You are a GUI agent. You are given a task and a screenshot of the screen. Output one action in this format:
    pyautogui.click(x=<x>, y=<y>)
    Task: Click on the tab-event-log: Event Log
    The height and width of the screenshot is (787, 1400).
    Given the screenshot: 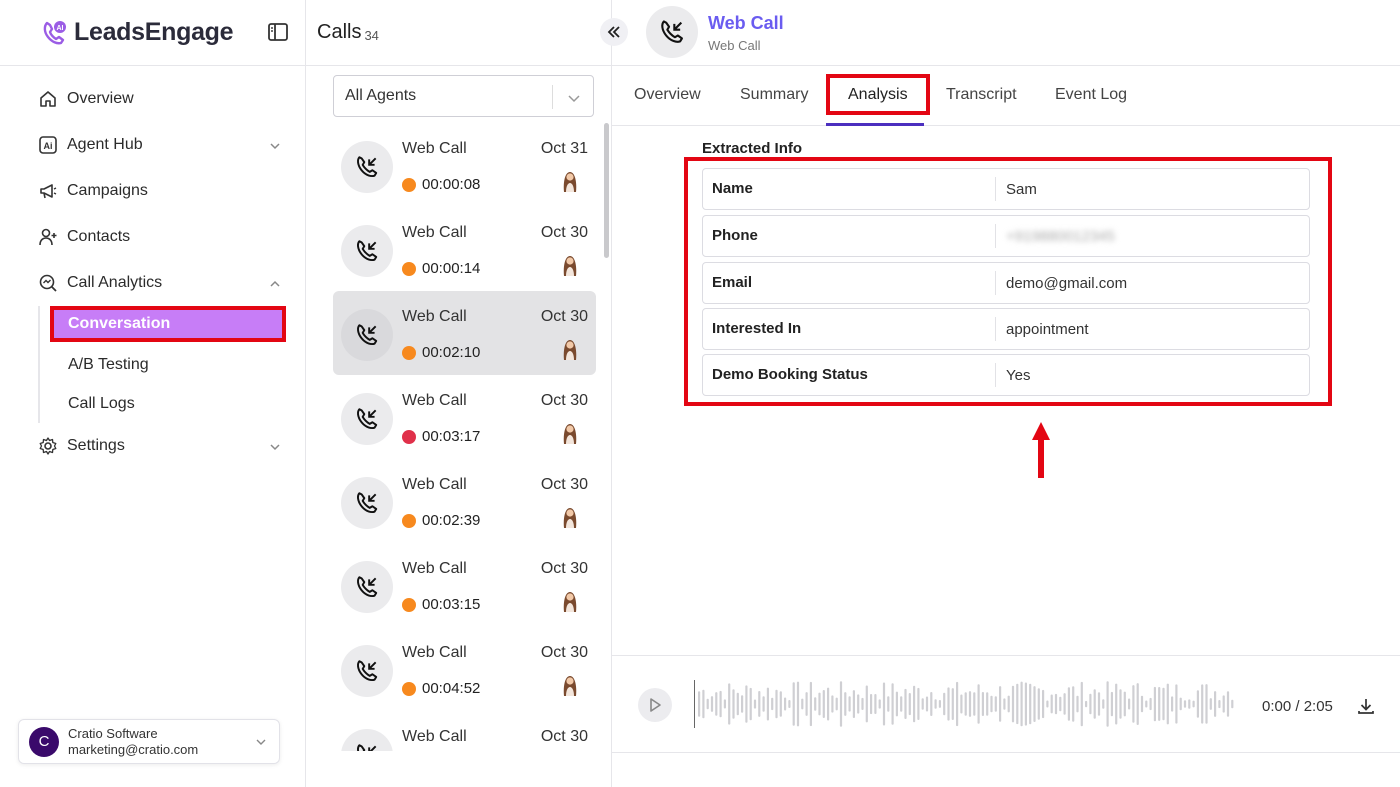 What is the action you would take?
    pyautogui.click(x=1091, y=95)
    